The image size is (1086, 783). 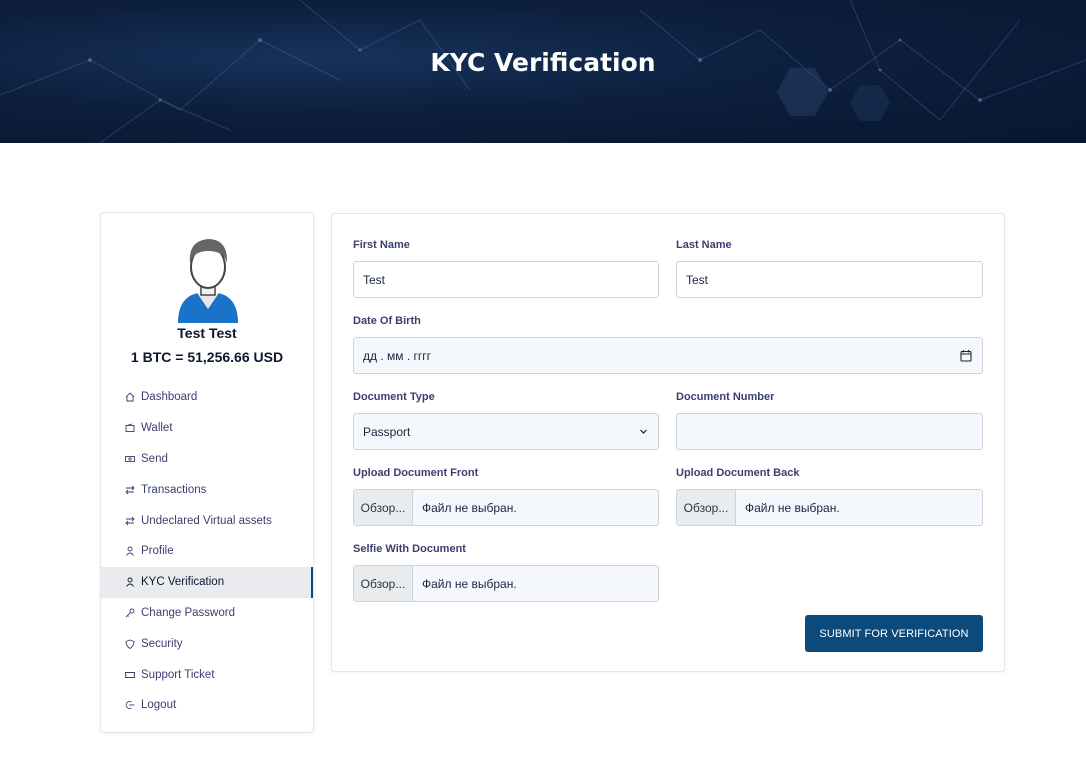 I want to click on key-icon, so click(x=130, y=613).